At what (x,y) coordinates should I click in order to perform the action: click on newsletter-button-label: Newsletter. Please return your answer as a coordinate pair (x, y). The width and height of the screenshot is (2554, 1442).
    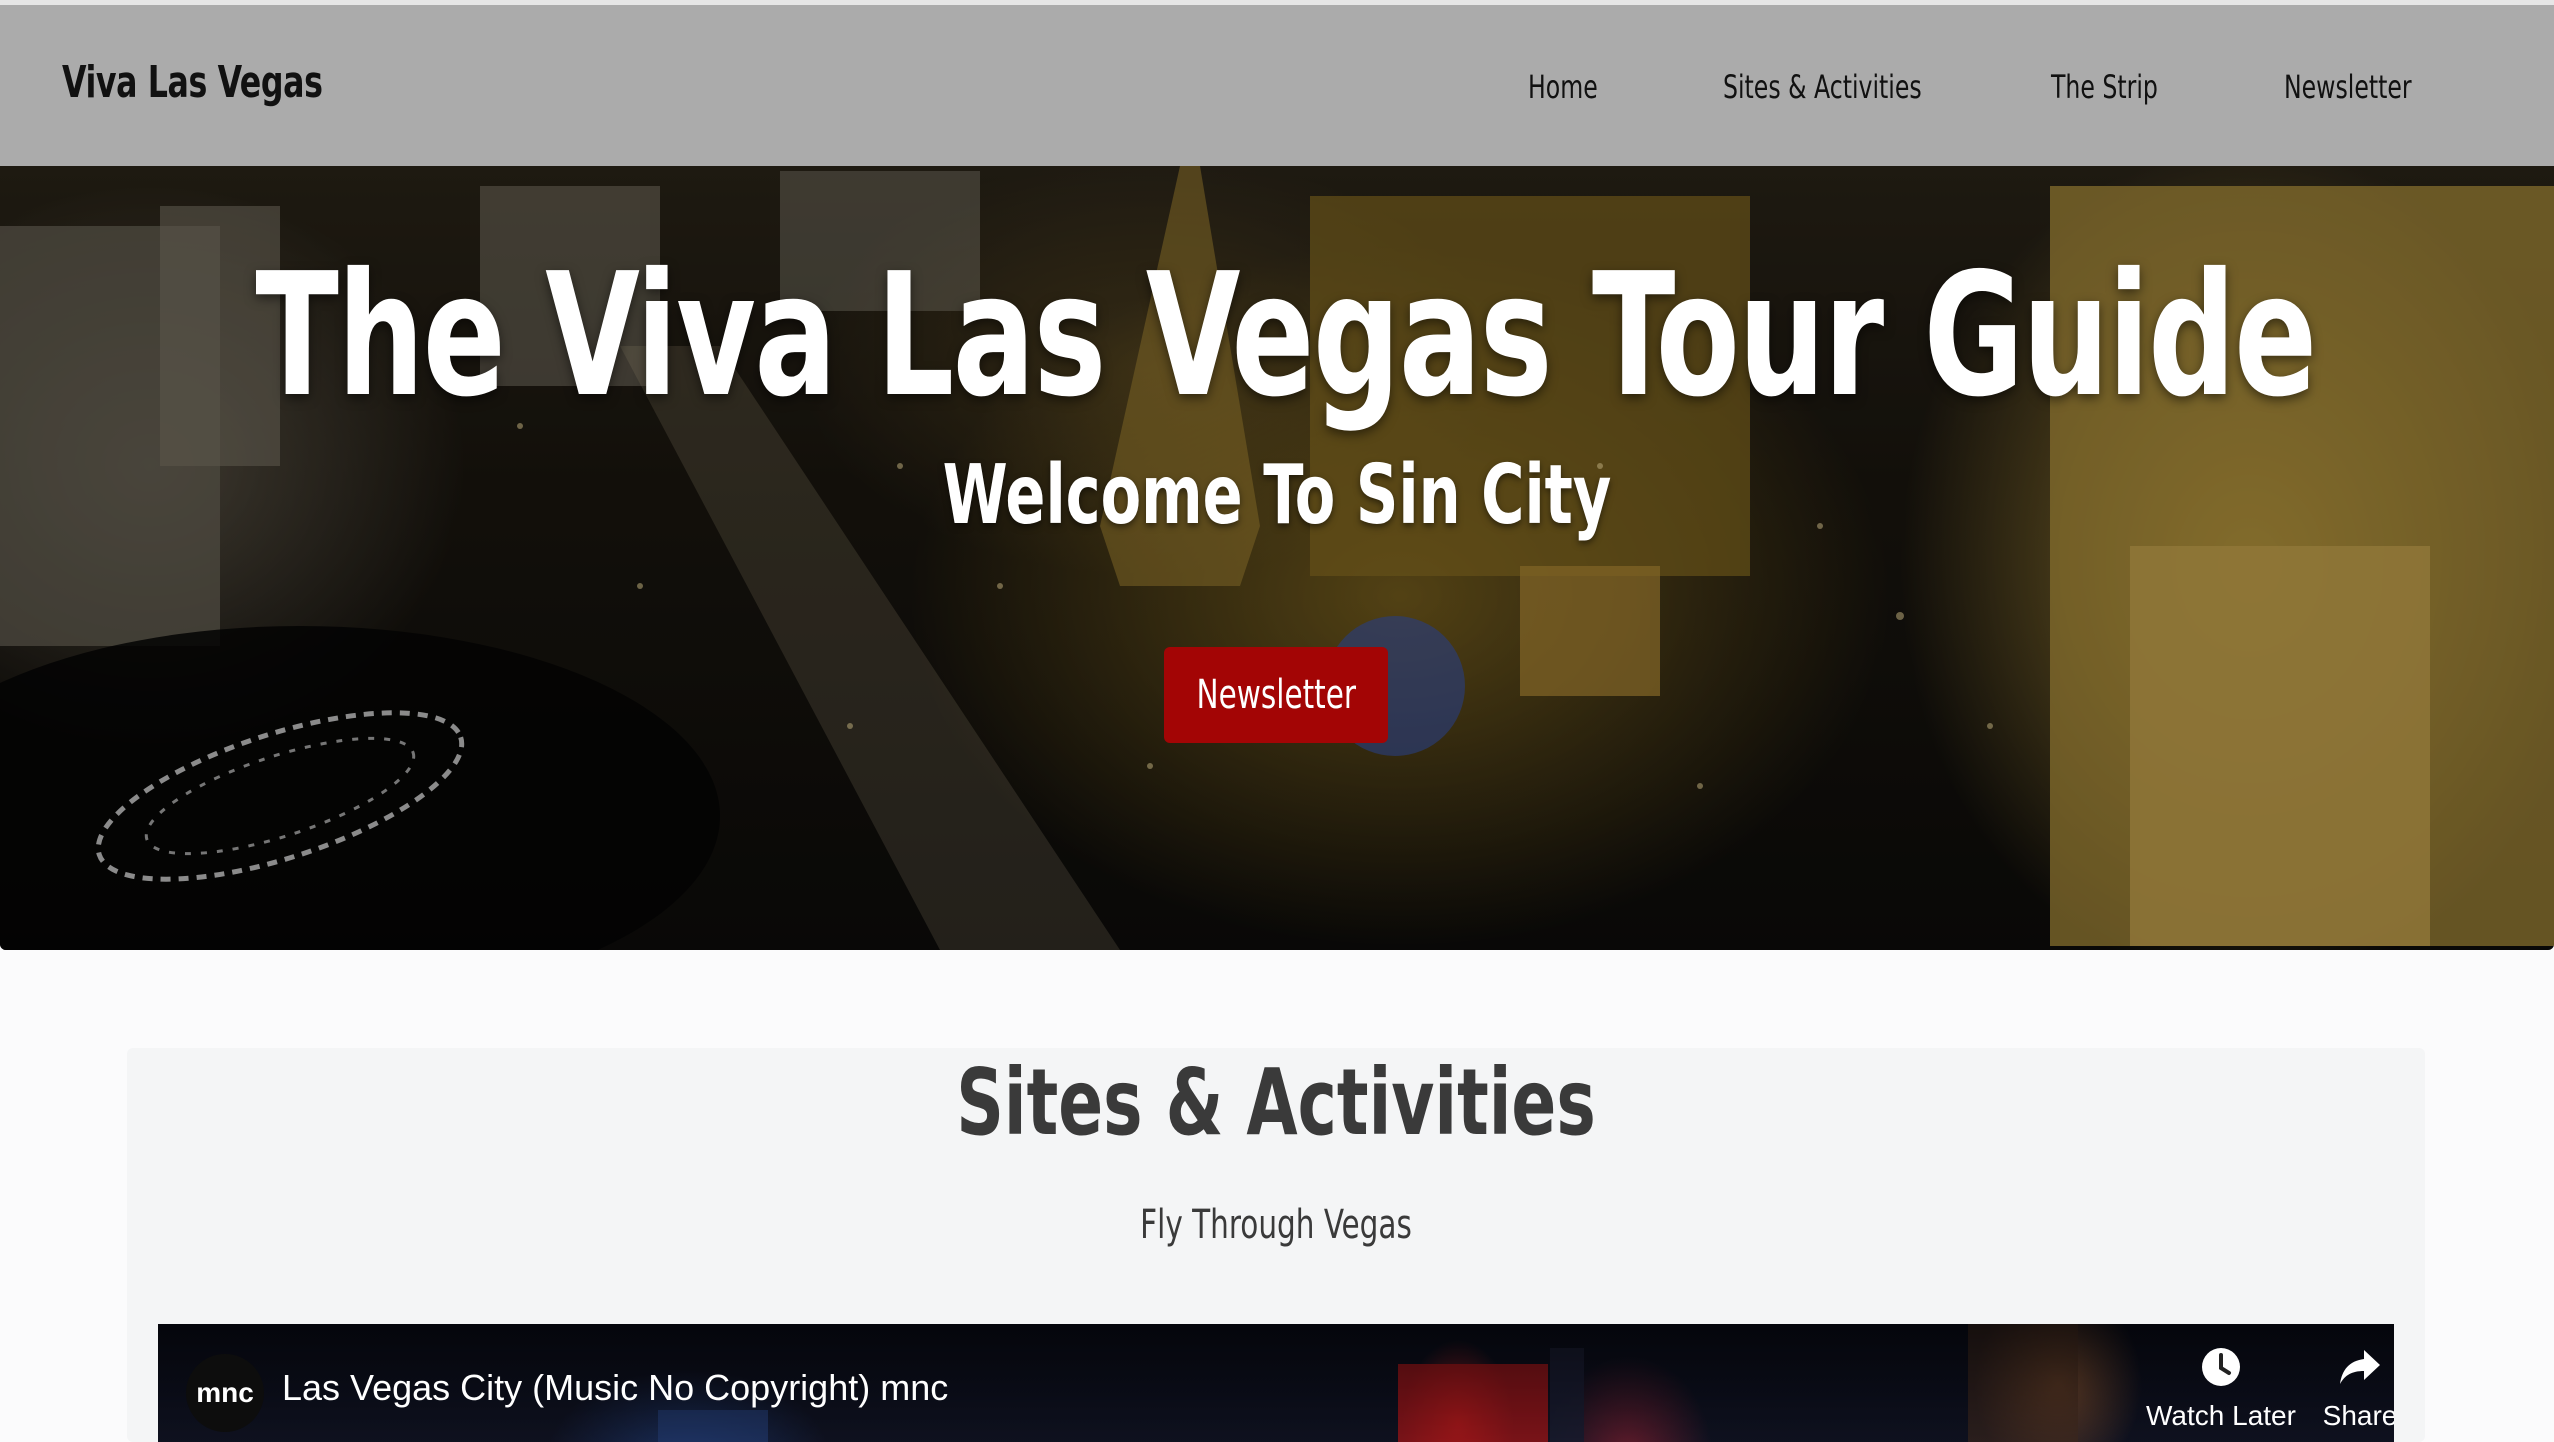
    Looking at the image, I should click on (1276, 695).